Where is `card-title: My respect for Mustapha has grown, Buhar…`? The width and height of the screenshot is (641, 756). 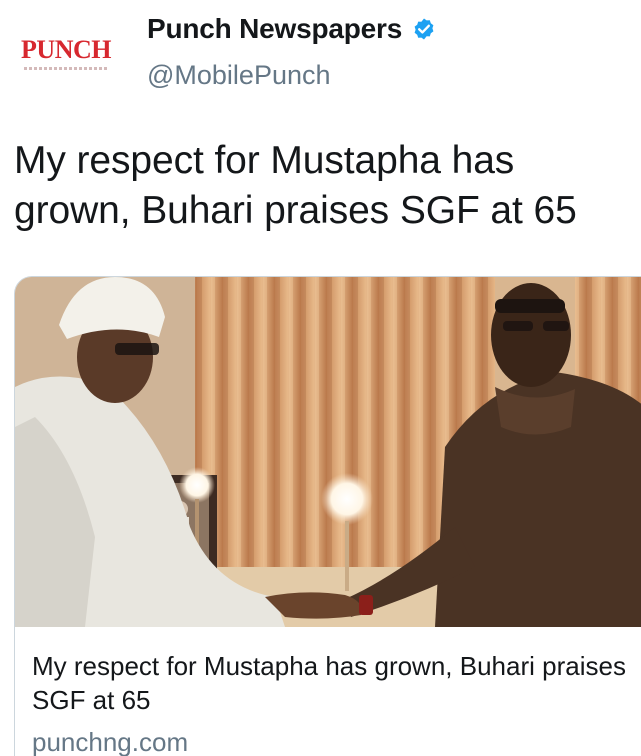
card-title: My respect for Mustapha has grown, Buhar… is located at coordinates (336, 683).